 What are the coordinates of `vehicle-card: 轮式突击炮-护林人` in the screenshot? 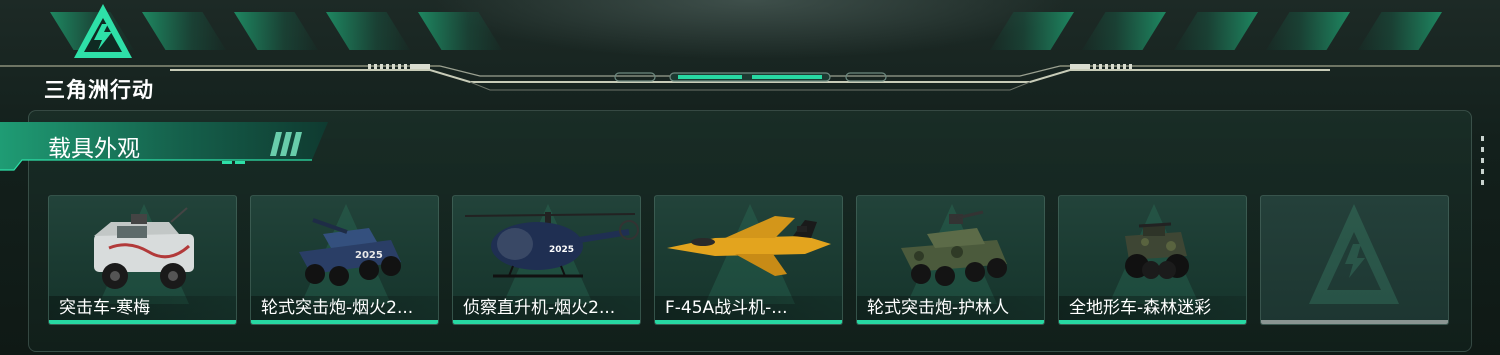 It's located at (950, 260).